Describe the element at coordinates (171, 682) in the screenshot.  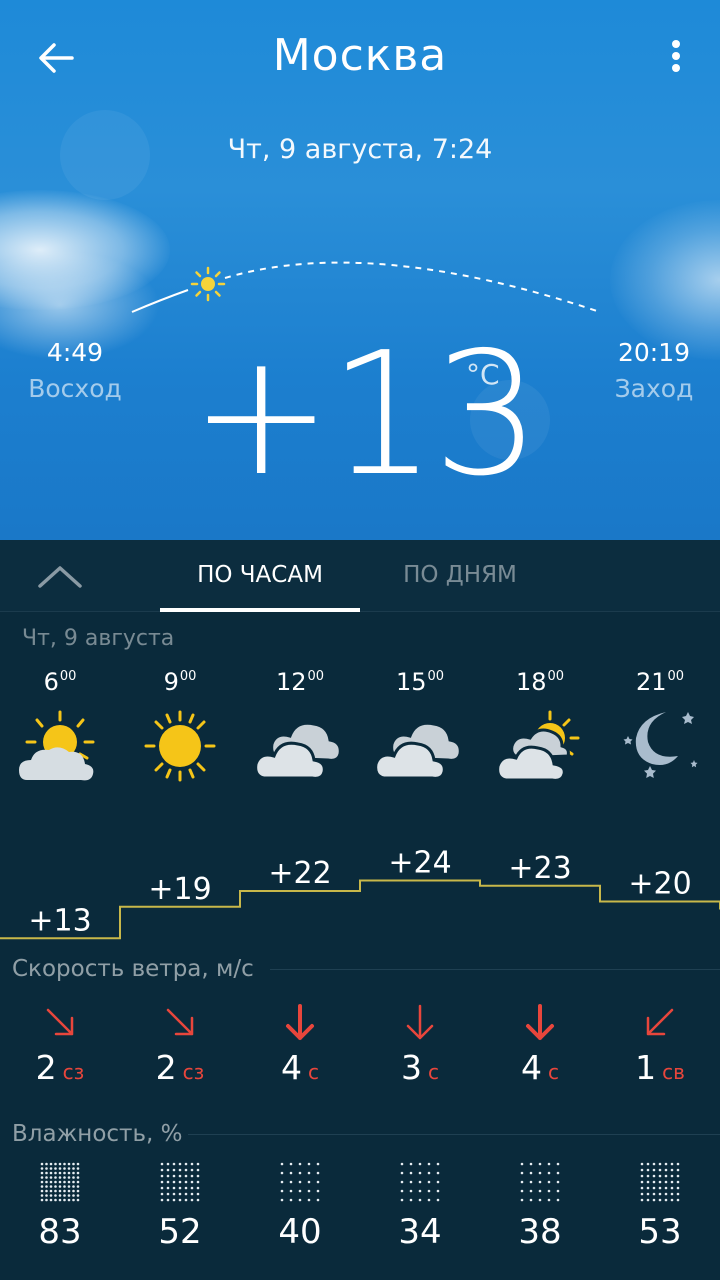
I see `hour-value: 9` at that location.